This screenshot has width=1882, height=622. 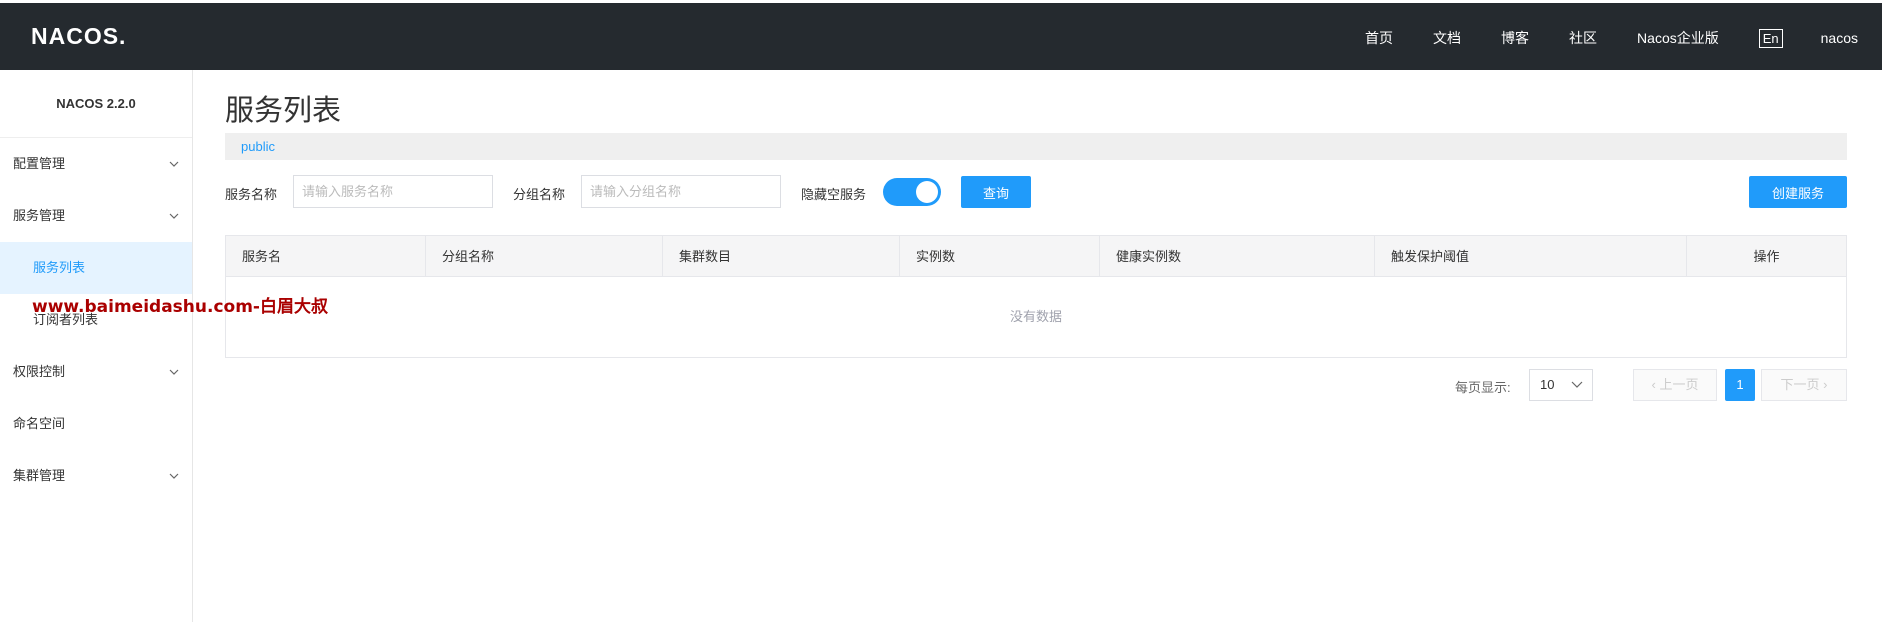 I want to click on pagination: 每页显示: 10 ‹ 上一页 1 下一页 ›, so click(x=1036, y=385).